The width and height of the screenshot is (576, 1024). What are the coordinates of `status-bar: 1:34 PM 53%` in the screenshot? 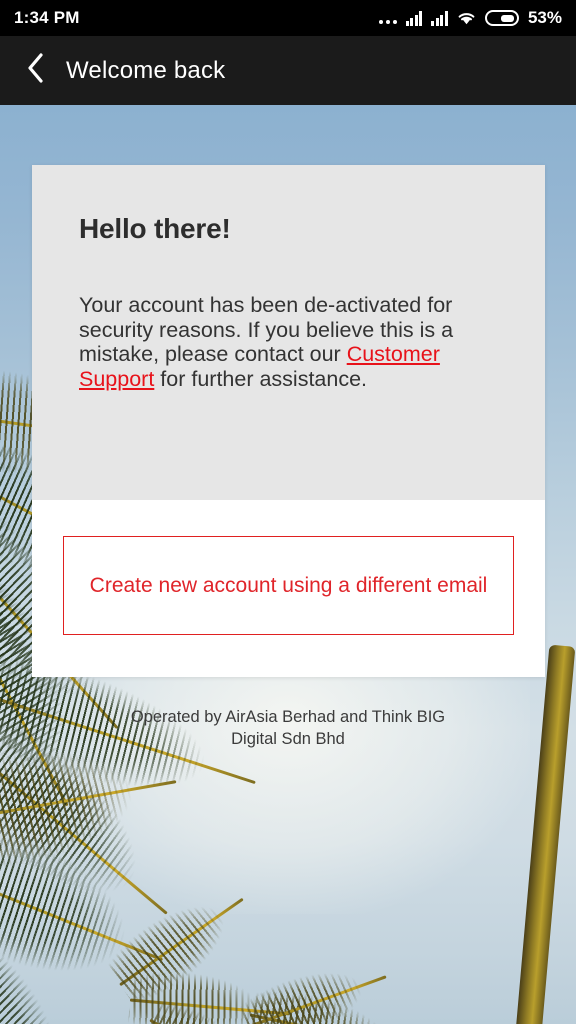 It's located at (288, 18).